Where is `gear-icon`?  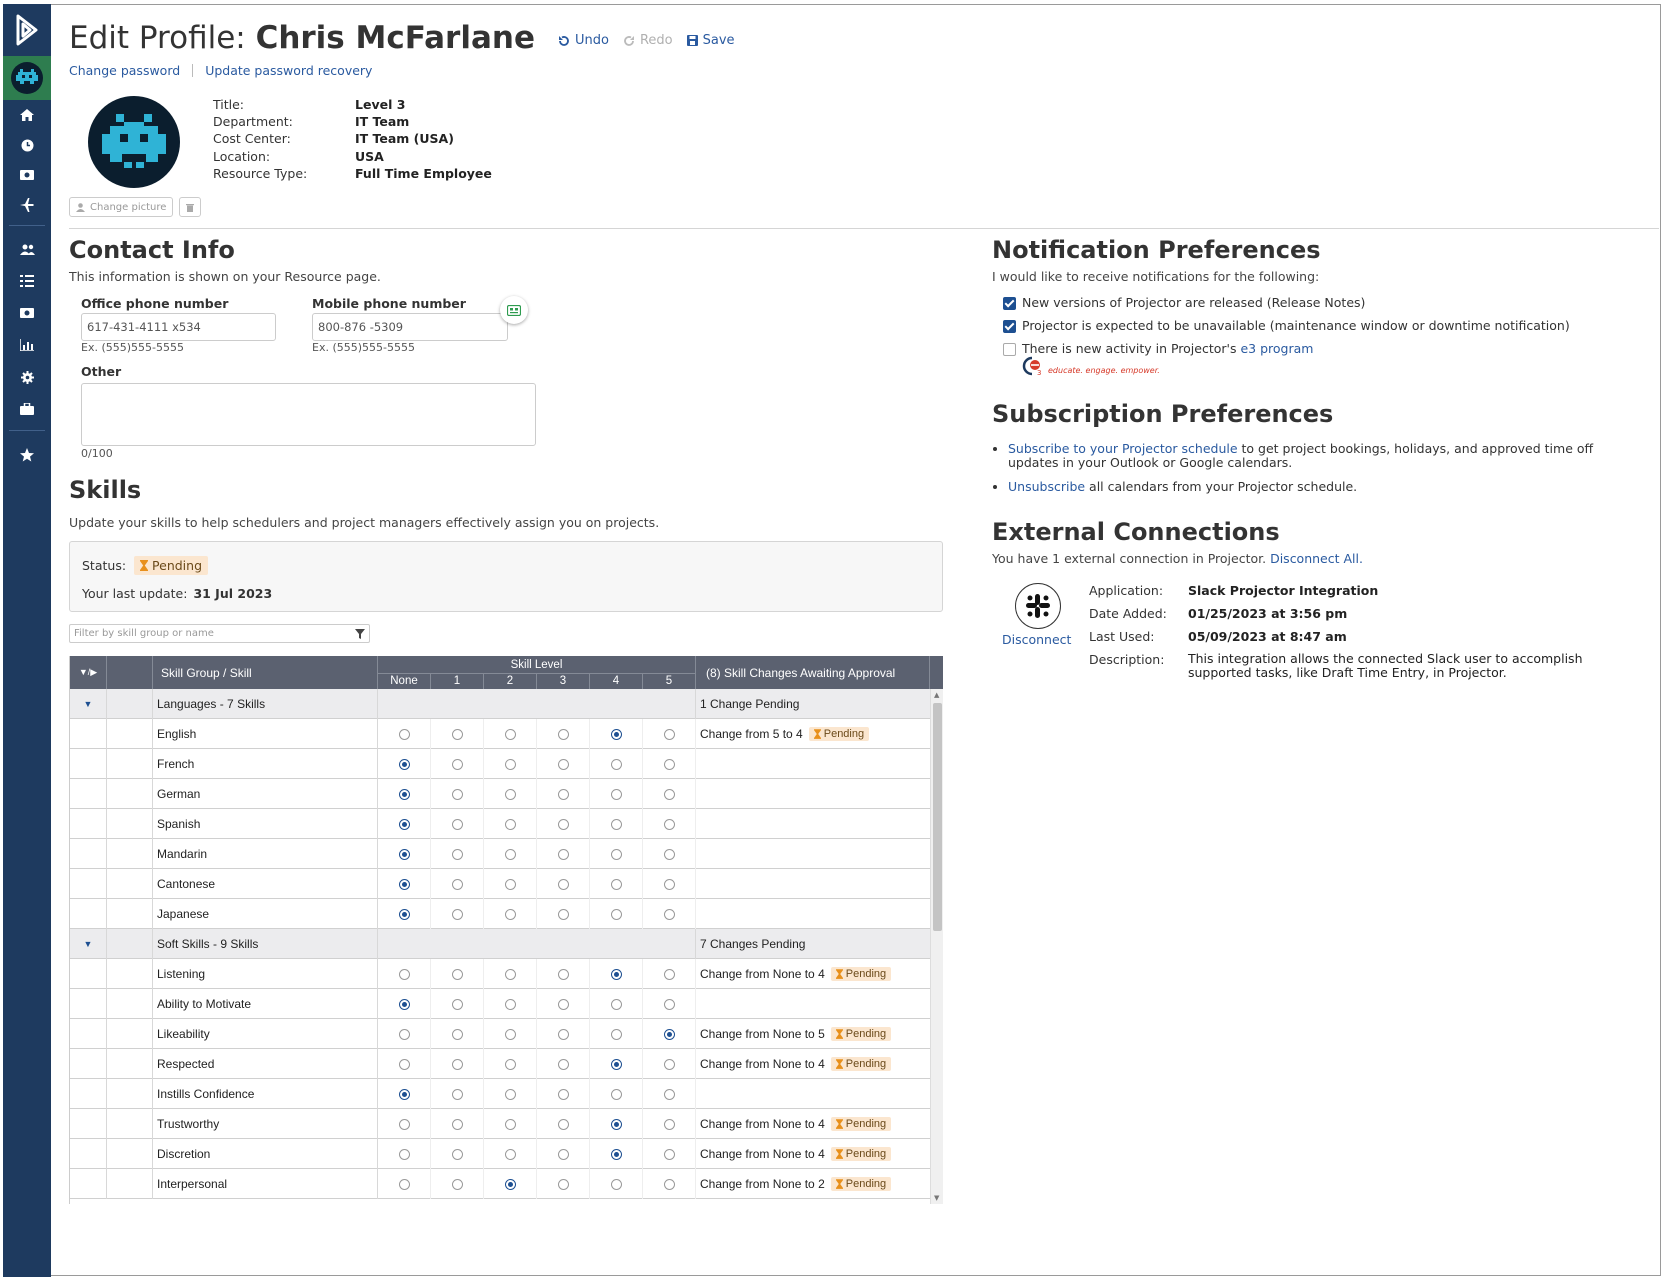 gear-icon is located at coordinates (27, 377).